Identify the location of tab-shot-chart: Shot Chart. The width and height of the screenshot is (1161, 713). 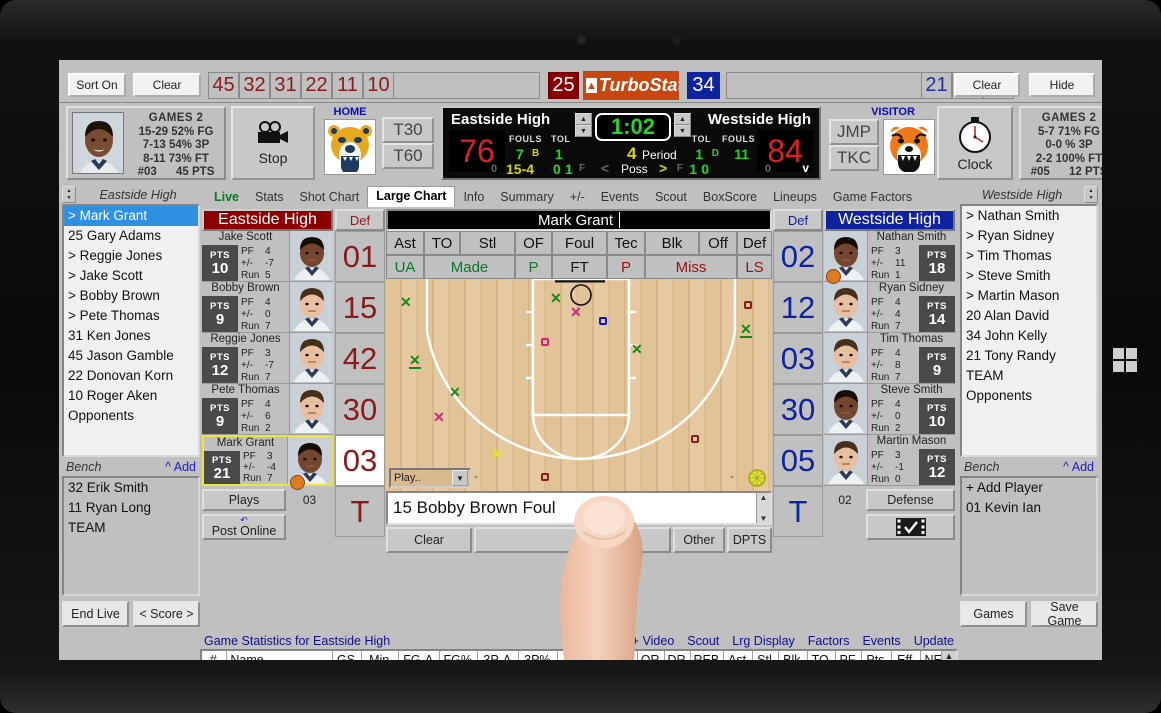
(330, 197).